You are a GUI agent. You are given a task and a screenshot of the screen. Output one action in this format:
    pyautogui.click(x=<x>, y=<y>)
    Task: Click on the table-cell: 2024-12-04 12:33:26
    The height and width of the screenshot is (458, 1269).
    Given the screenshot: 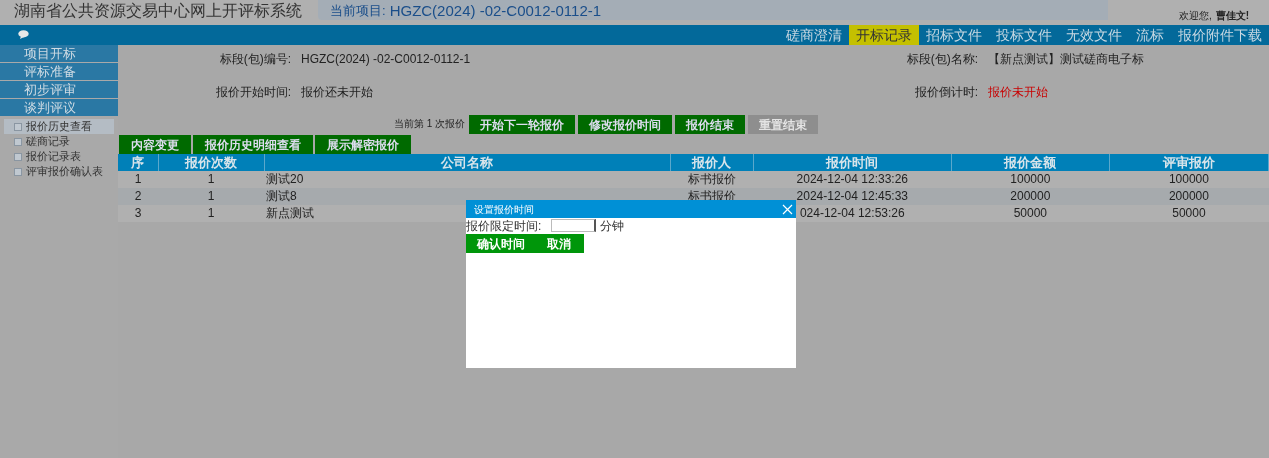 What is the action you would take?
    pyautogui.click(x=852, y=179)
    